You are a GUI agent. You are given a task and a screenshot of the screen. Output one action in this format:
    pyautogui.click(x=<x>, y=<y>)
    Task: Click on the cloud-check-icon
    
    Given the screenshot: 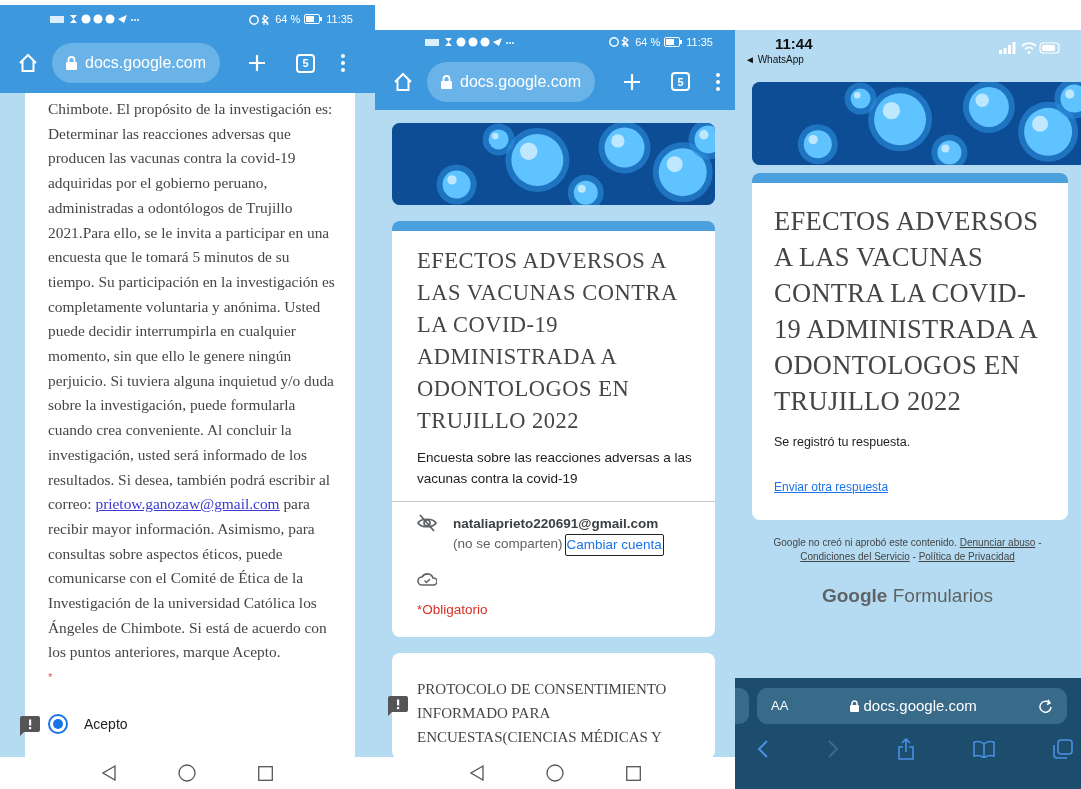 What is the action you would take?
    pyautogui.click(x=427, y=579)
    